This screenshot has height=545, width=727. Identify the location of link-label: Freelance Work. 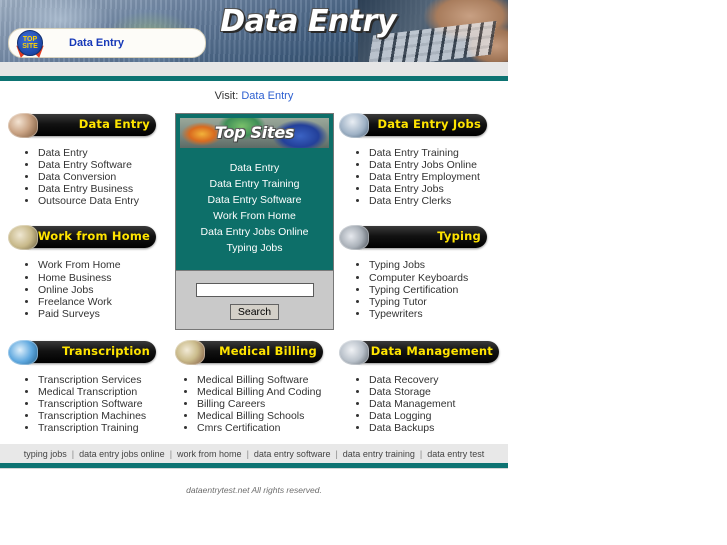
(75, 301).